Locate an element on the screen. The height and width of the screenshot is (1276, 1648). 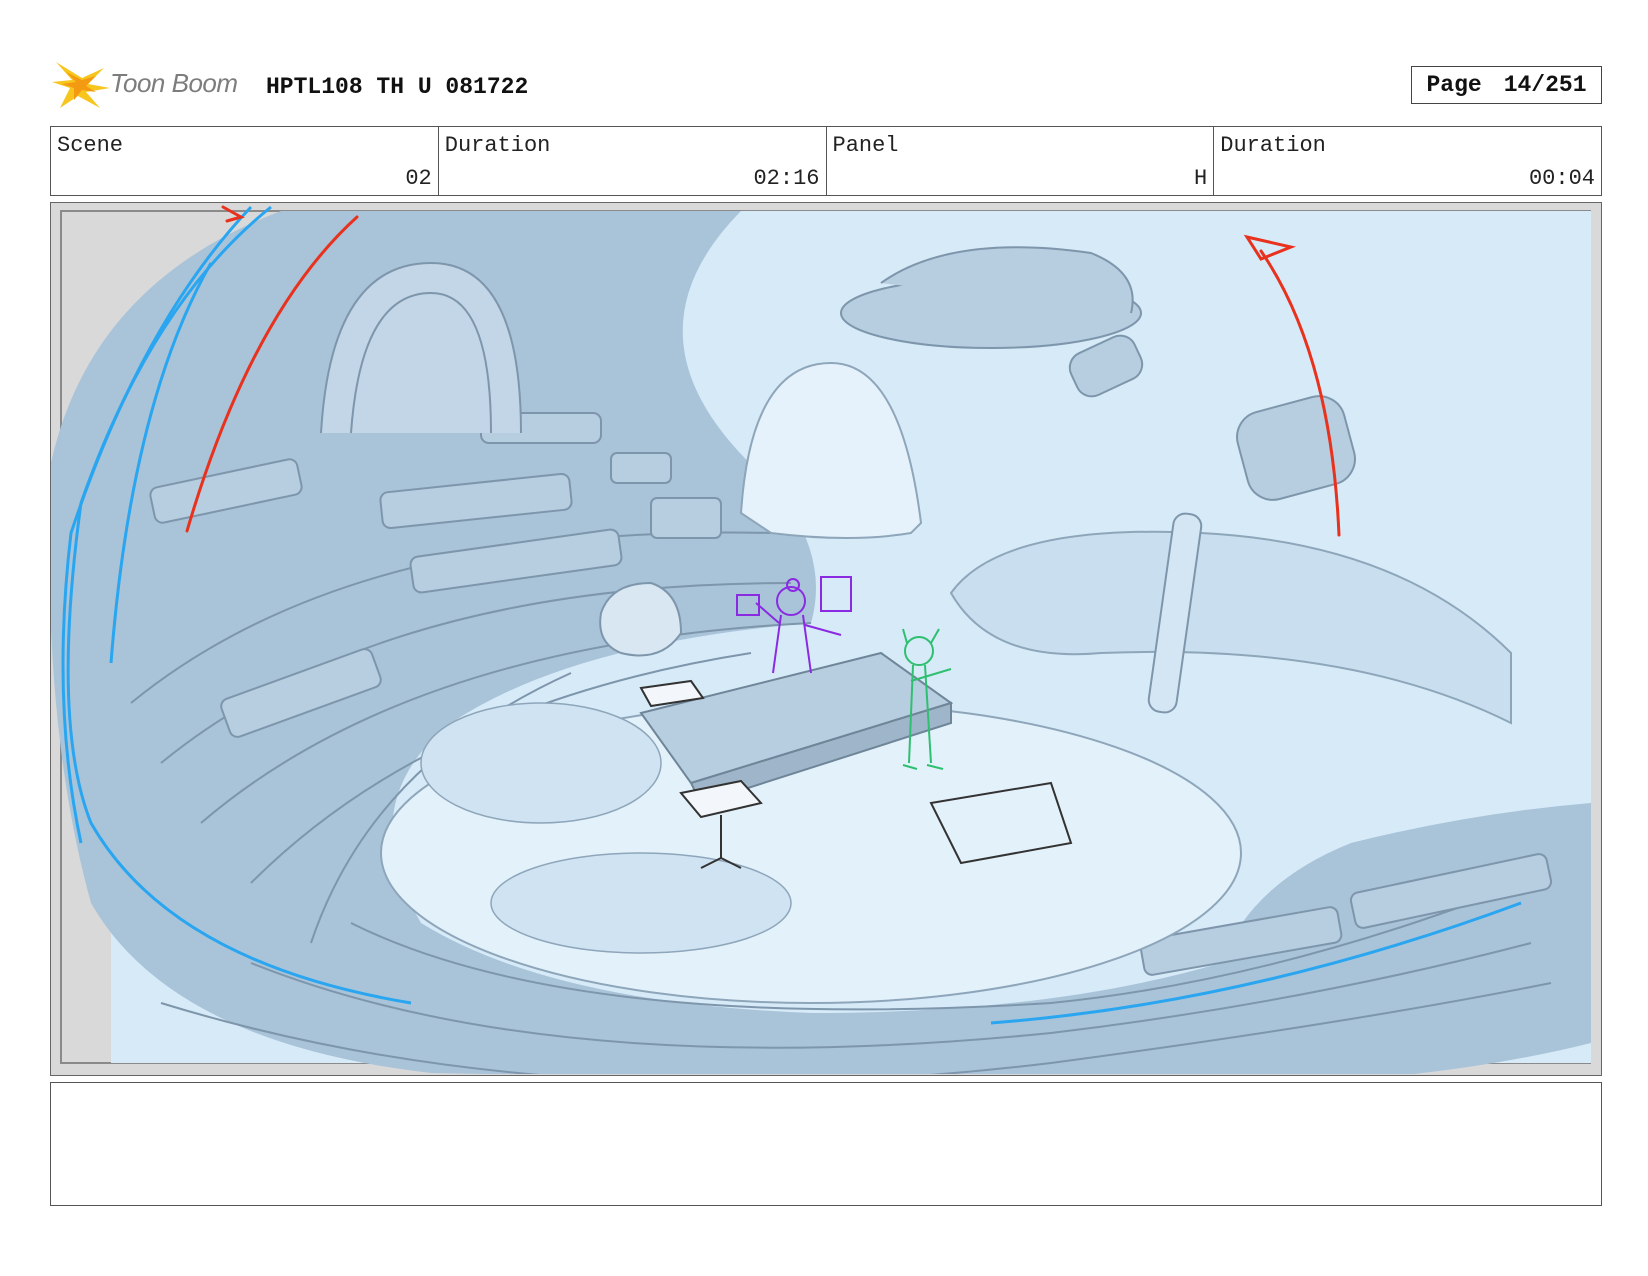
logo-text: Toon Boom is located at coordinates (174, 83).